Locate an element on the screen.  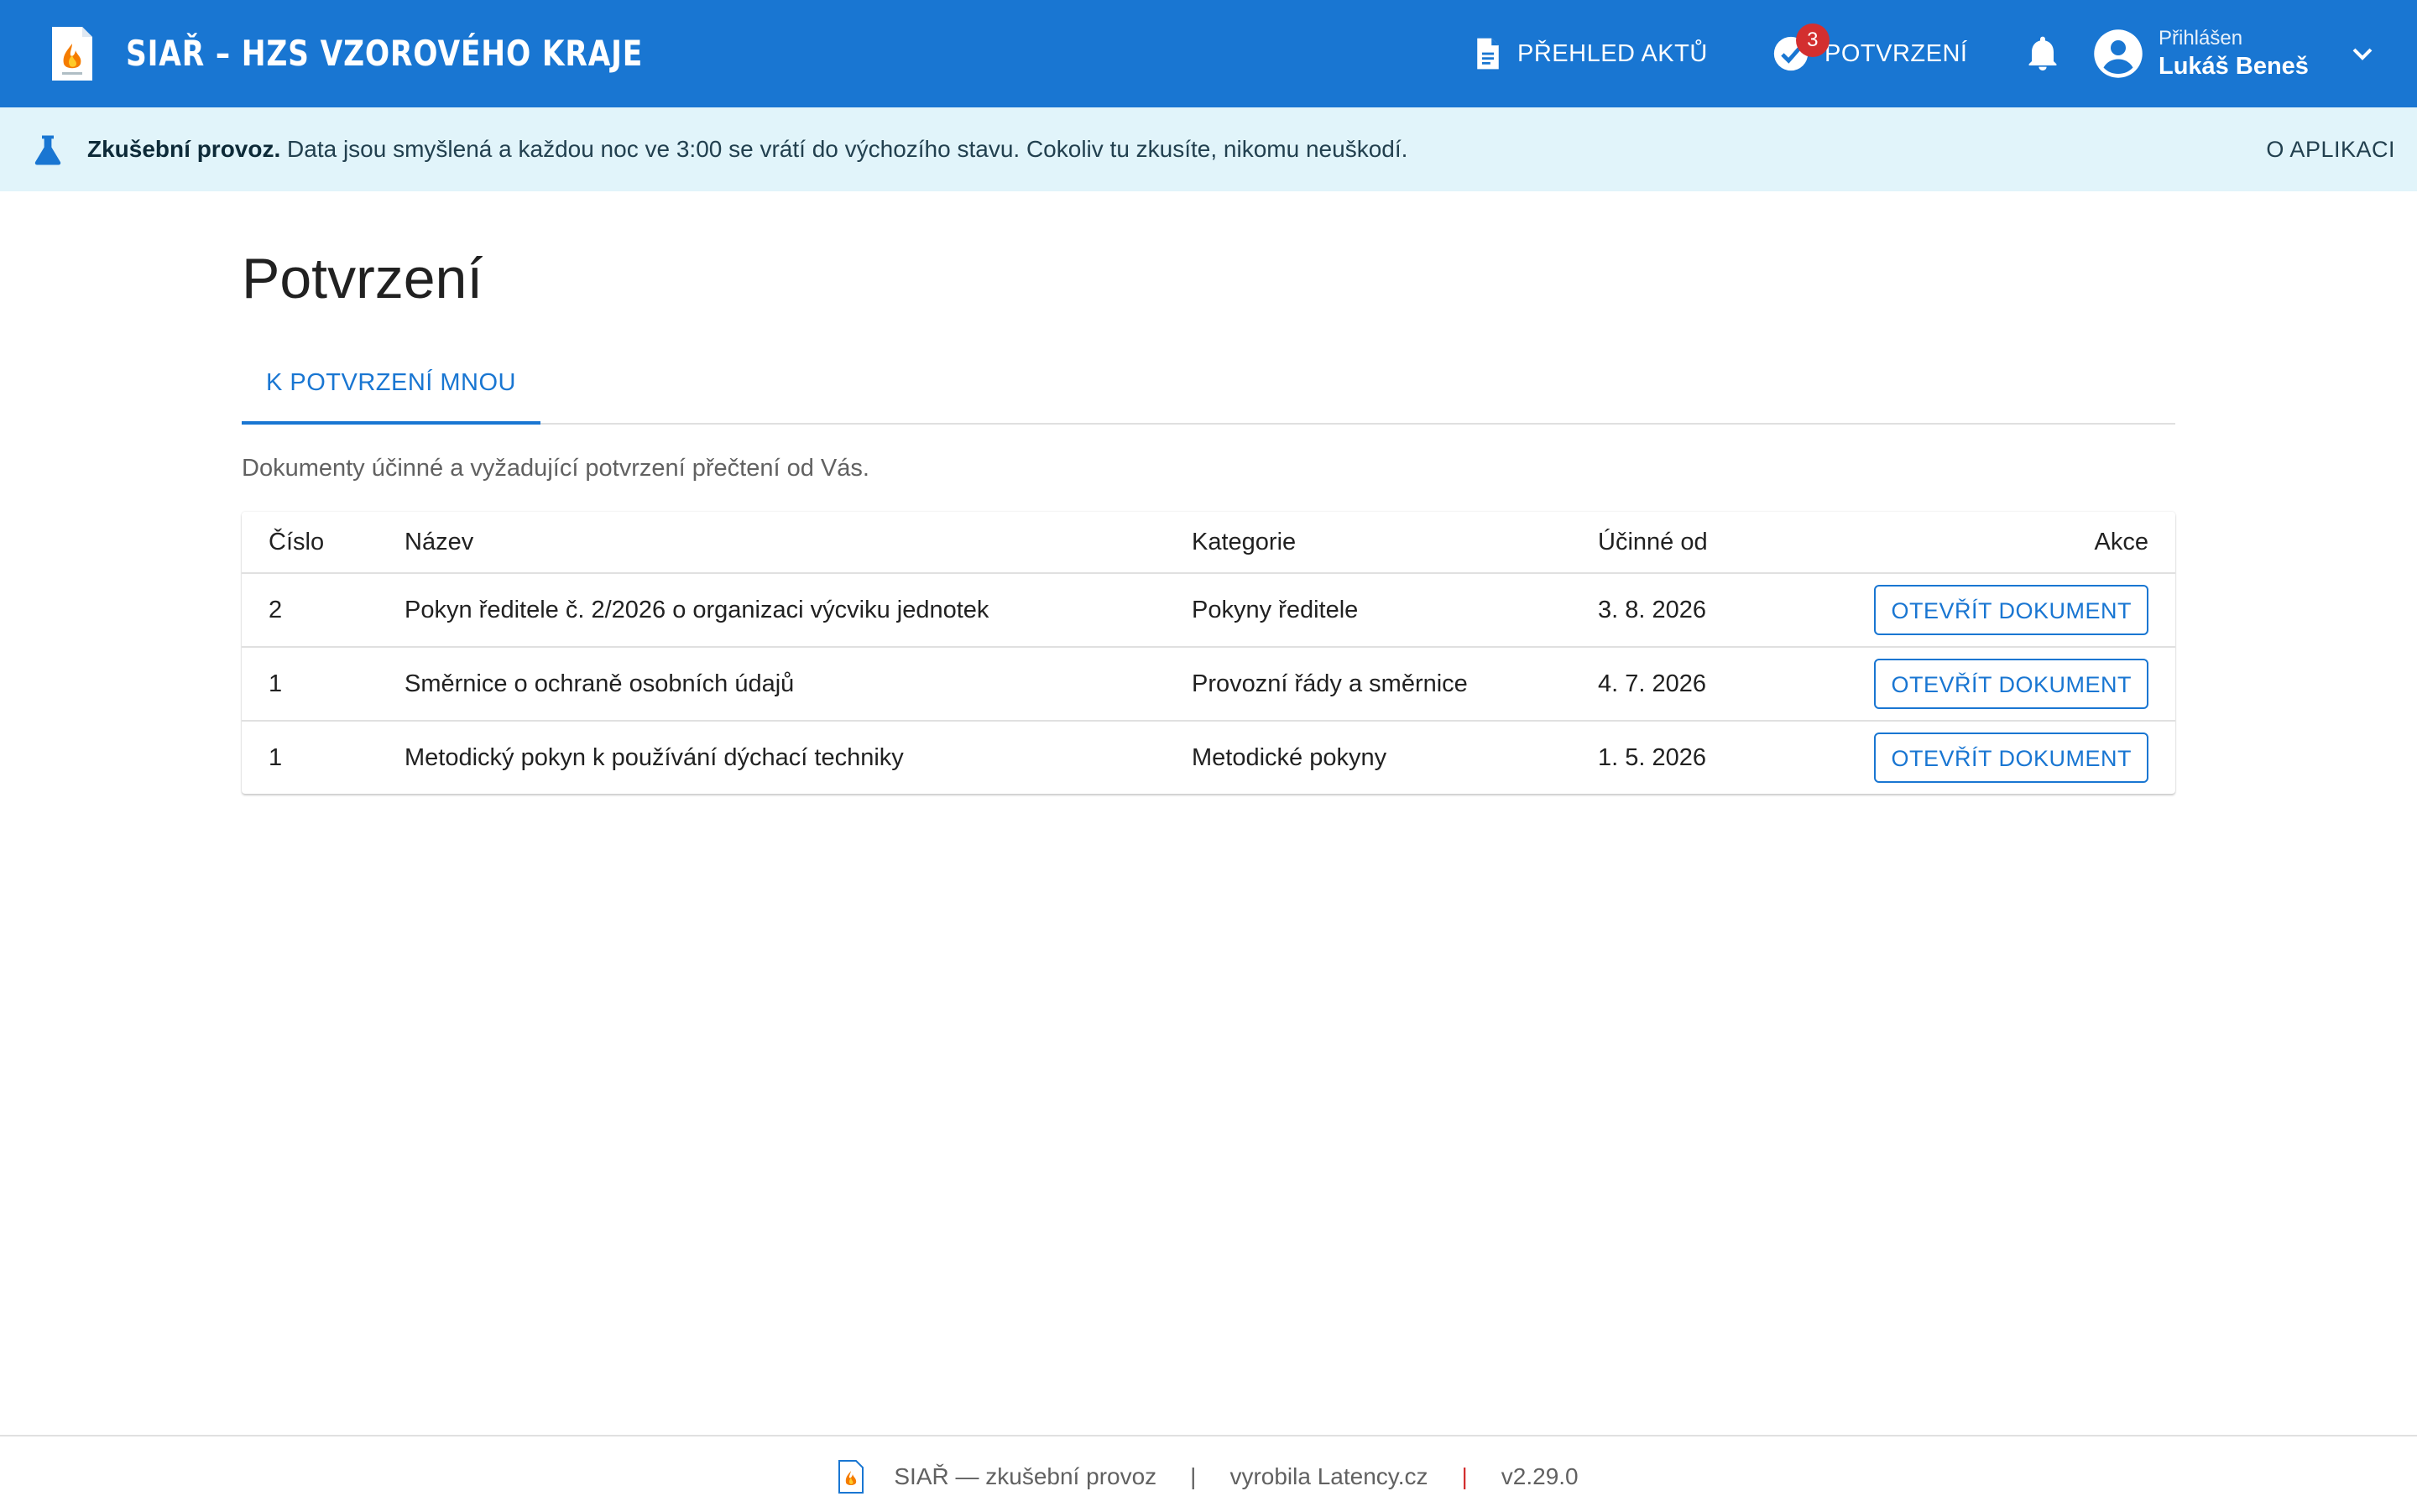
col-header-number: Číslo is located at coordinates (323, 543).